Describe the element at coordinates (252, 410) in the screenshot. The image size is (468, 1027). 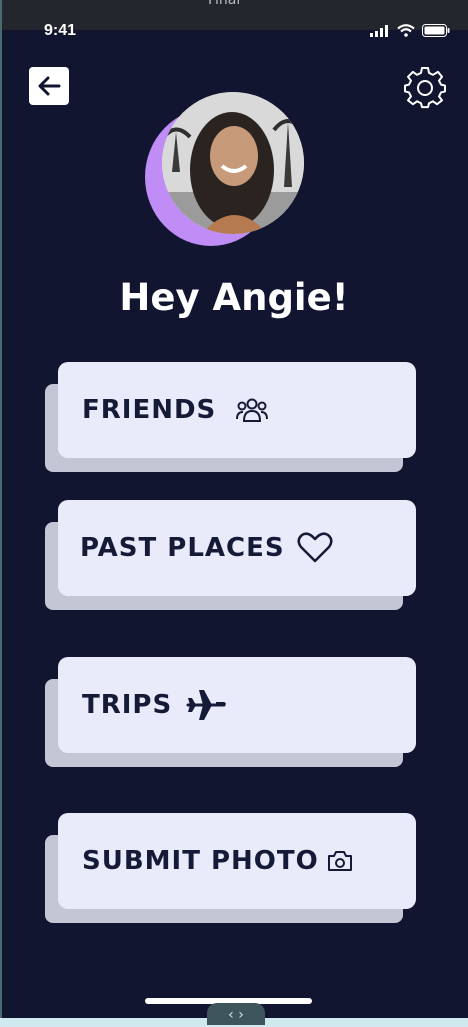
I see `people-group-icon` at that location.